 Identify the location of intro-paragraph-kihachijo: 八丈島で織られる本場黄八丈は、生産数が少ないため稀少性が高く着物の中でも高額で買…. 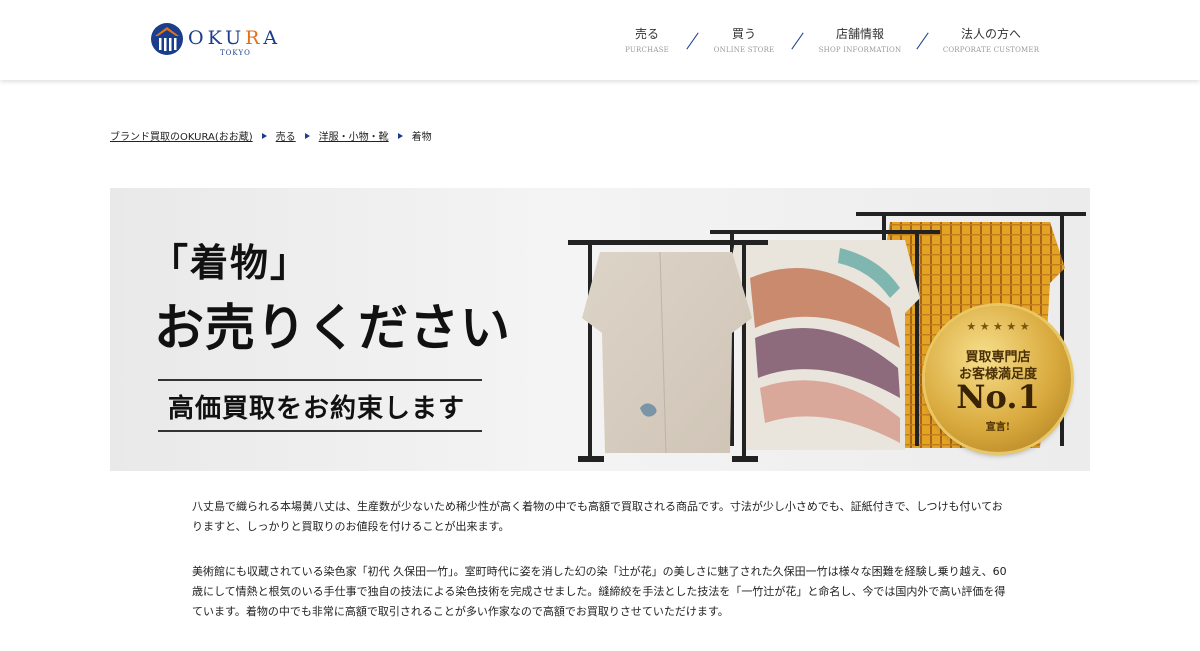
(597, 516).